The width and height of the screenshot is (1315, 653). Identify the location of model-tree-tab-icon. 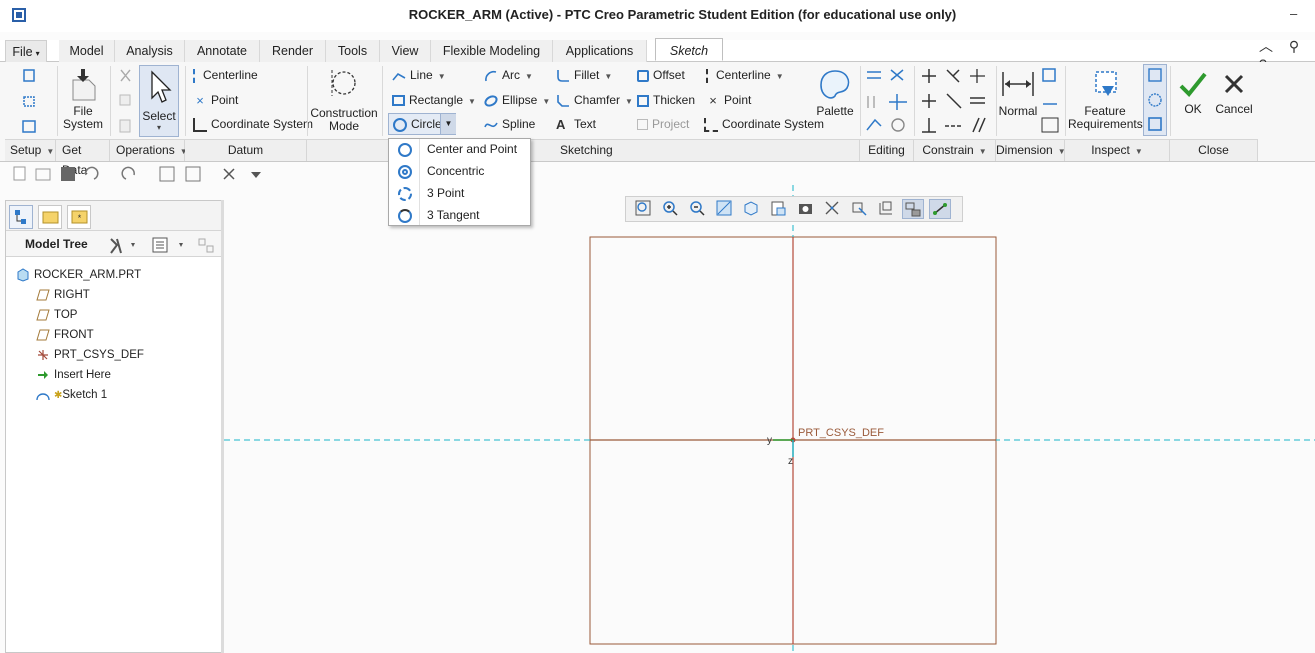
(21, 217).